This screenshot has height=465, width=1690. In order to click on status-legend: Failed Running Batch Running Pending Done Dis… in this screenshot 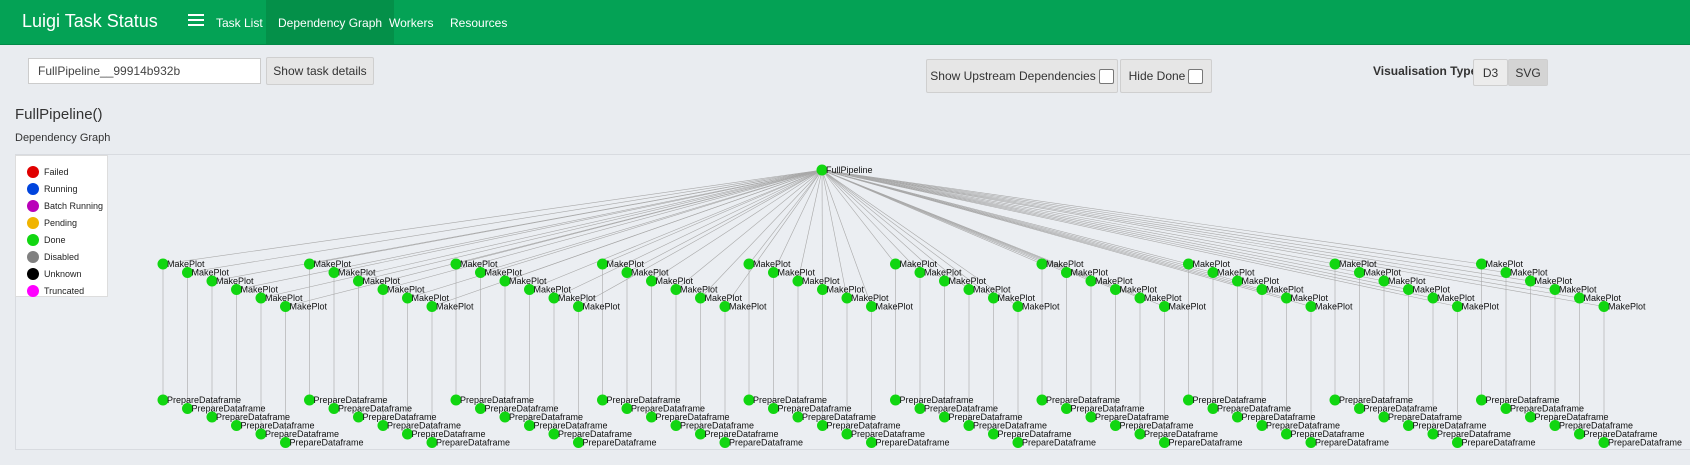, I will do `click(61, 226)`.